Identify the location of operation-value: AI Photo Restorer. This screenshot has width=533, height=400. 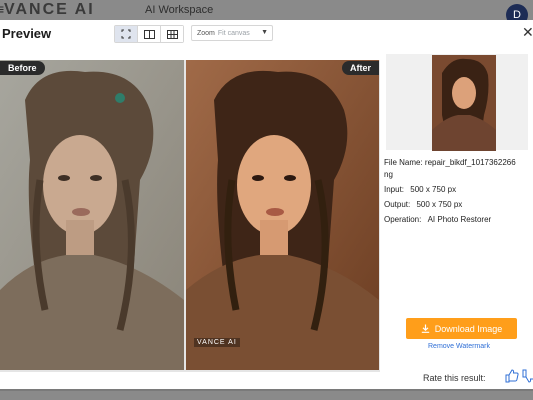
(459, 219).